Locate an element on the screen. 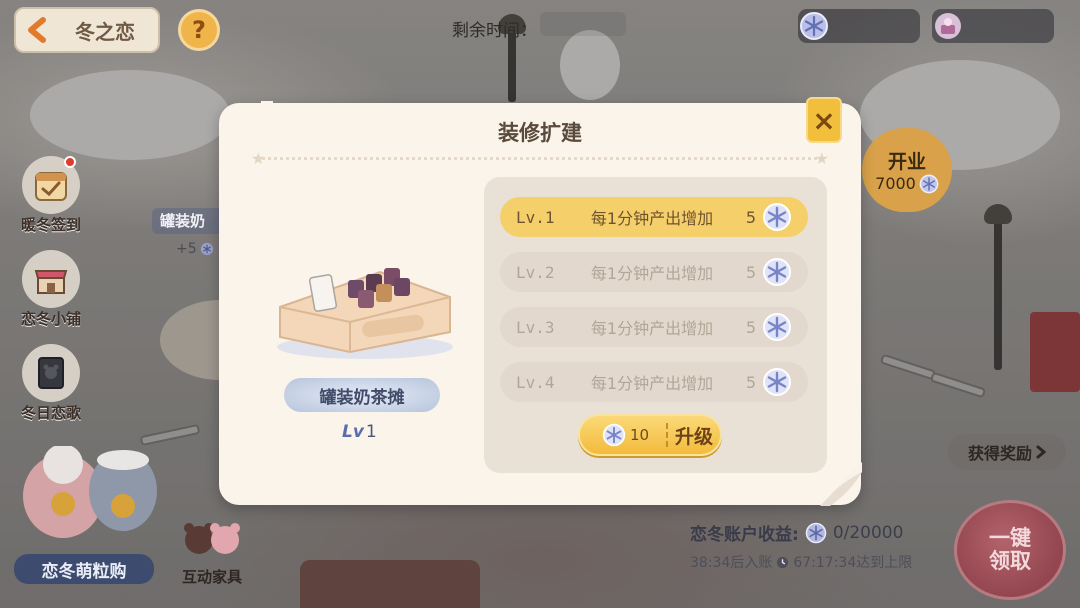 This screenshot has height=608, width=1080. level-row: Lv.1 每1分钟产出增加 5 is located at coordinates (654, 217).